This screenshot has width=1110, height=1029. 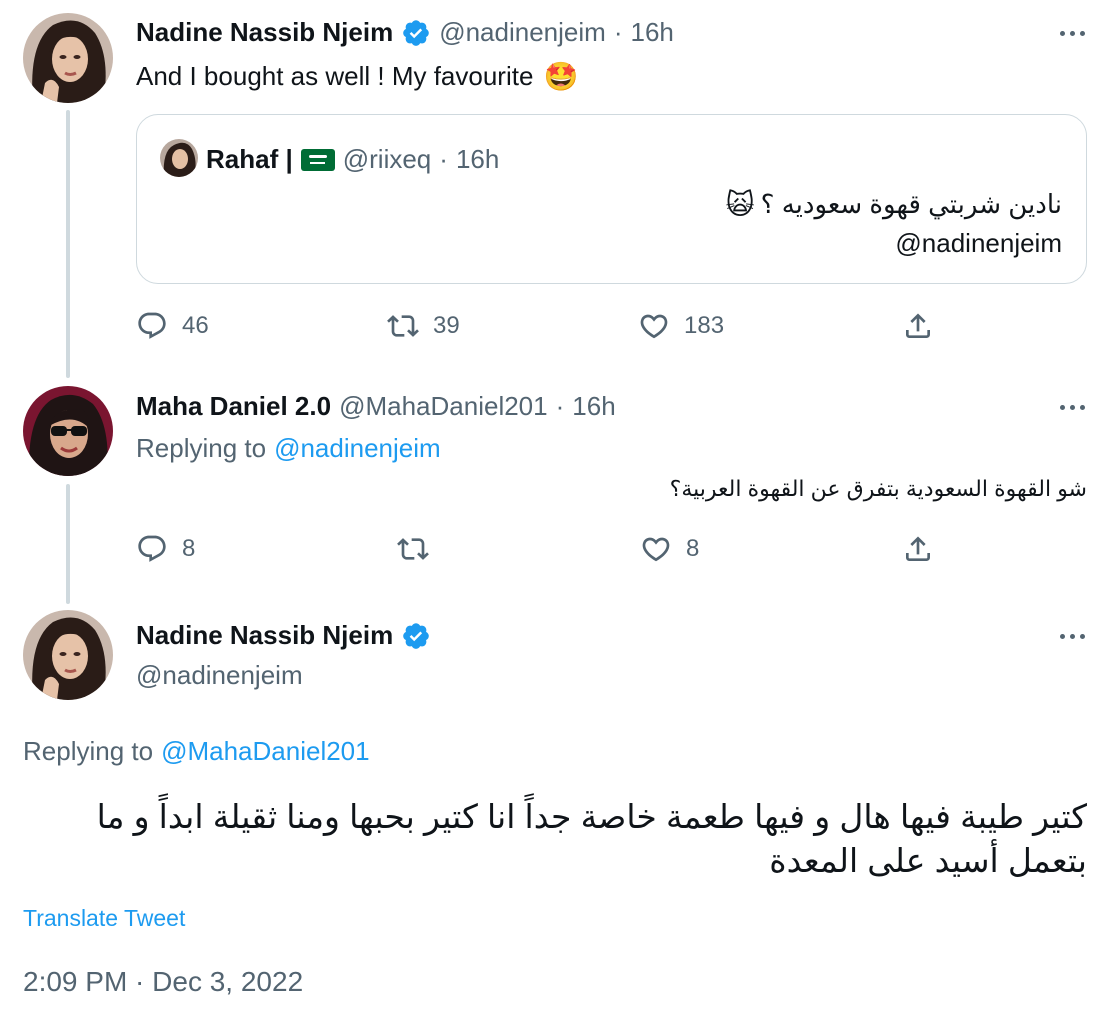 What do you see at coordinates (740, 204) in the screenshot?
I see `weary-cat-emoji: 🙀` at bounding box center [740, 204].